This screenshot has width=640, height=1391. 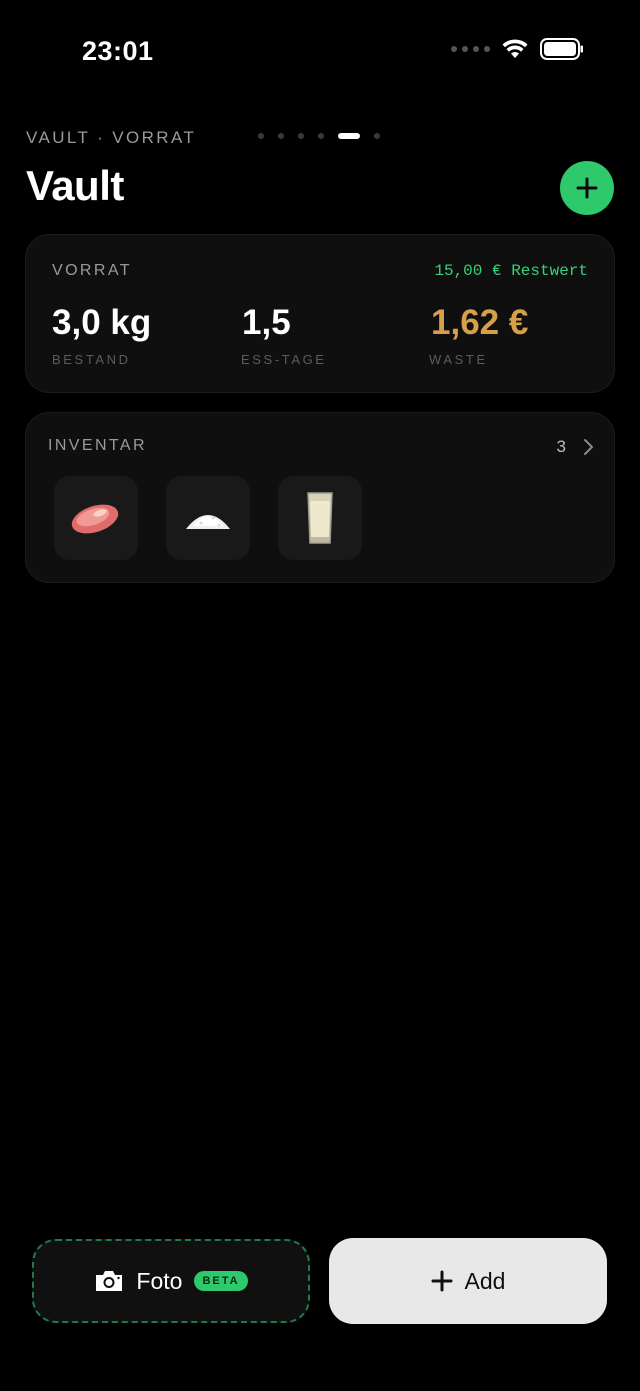 What do you see at coordinates (111, 137) in the screenshot?
I see `breadcrumb: VAULT · VORRAT` at bounding box center [111, 137].